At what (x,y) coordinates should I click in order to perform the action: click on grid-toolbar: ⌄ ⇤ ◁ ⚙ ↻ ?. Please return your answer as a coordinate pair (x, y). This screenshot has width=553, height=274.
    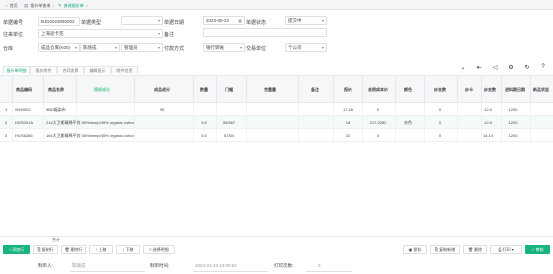
    Looking at the image, I should click on (503, 68).